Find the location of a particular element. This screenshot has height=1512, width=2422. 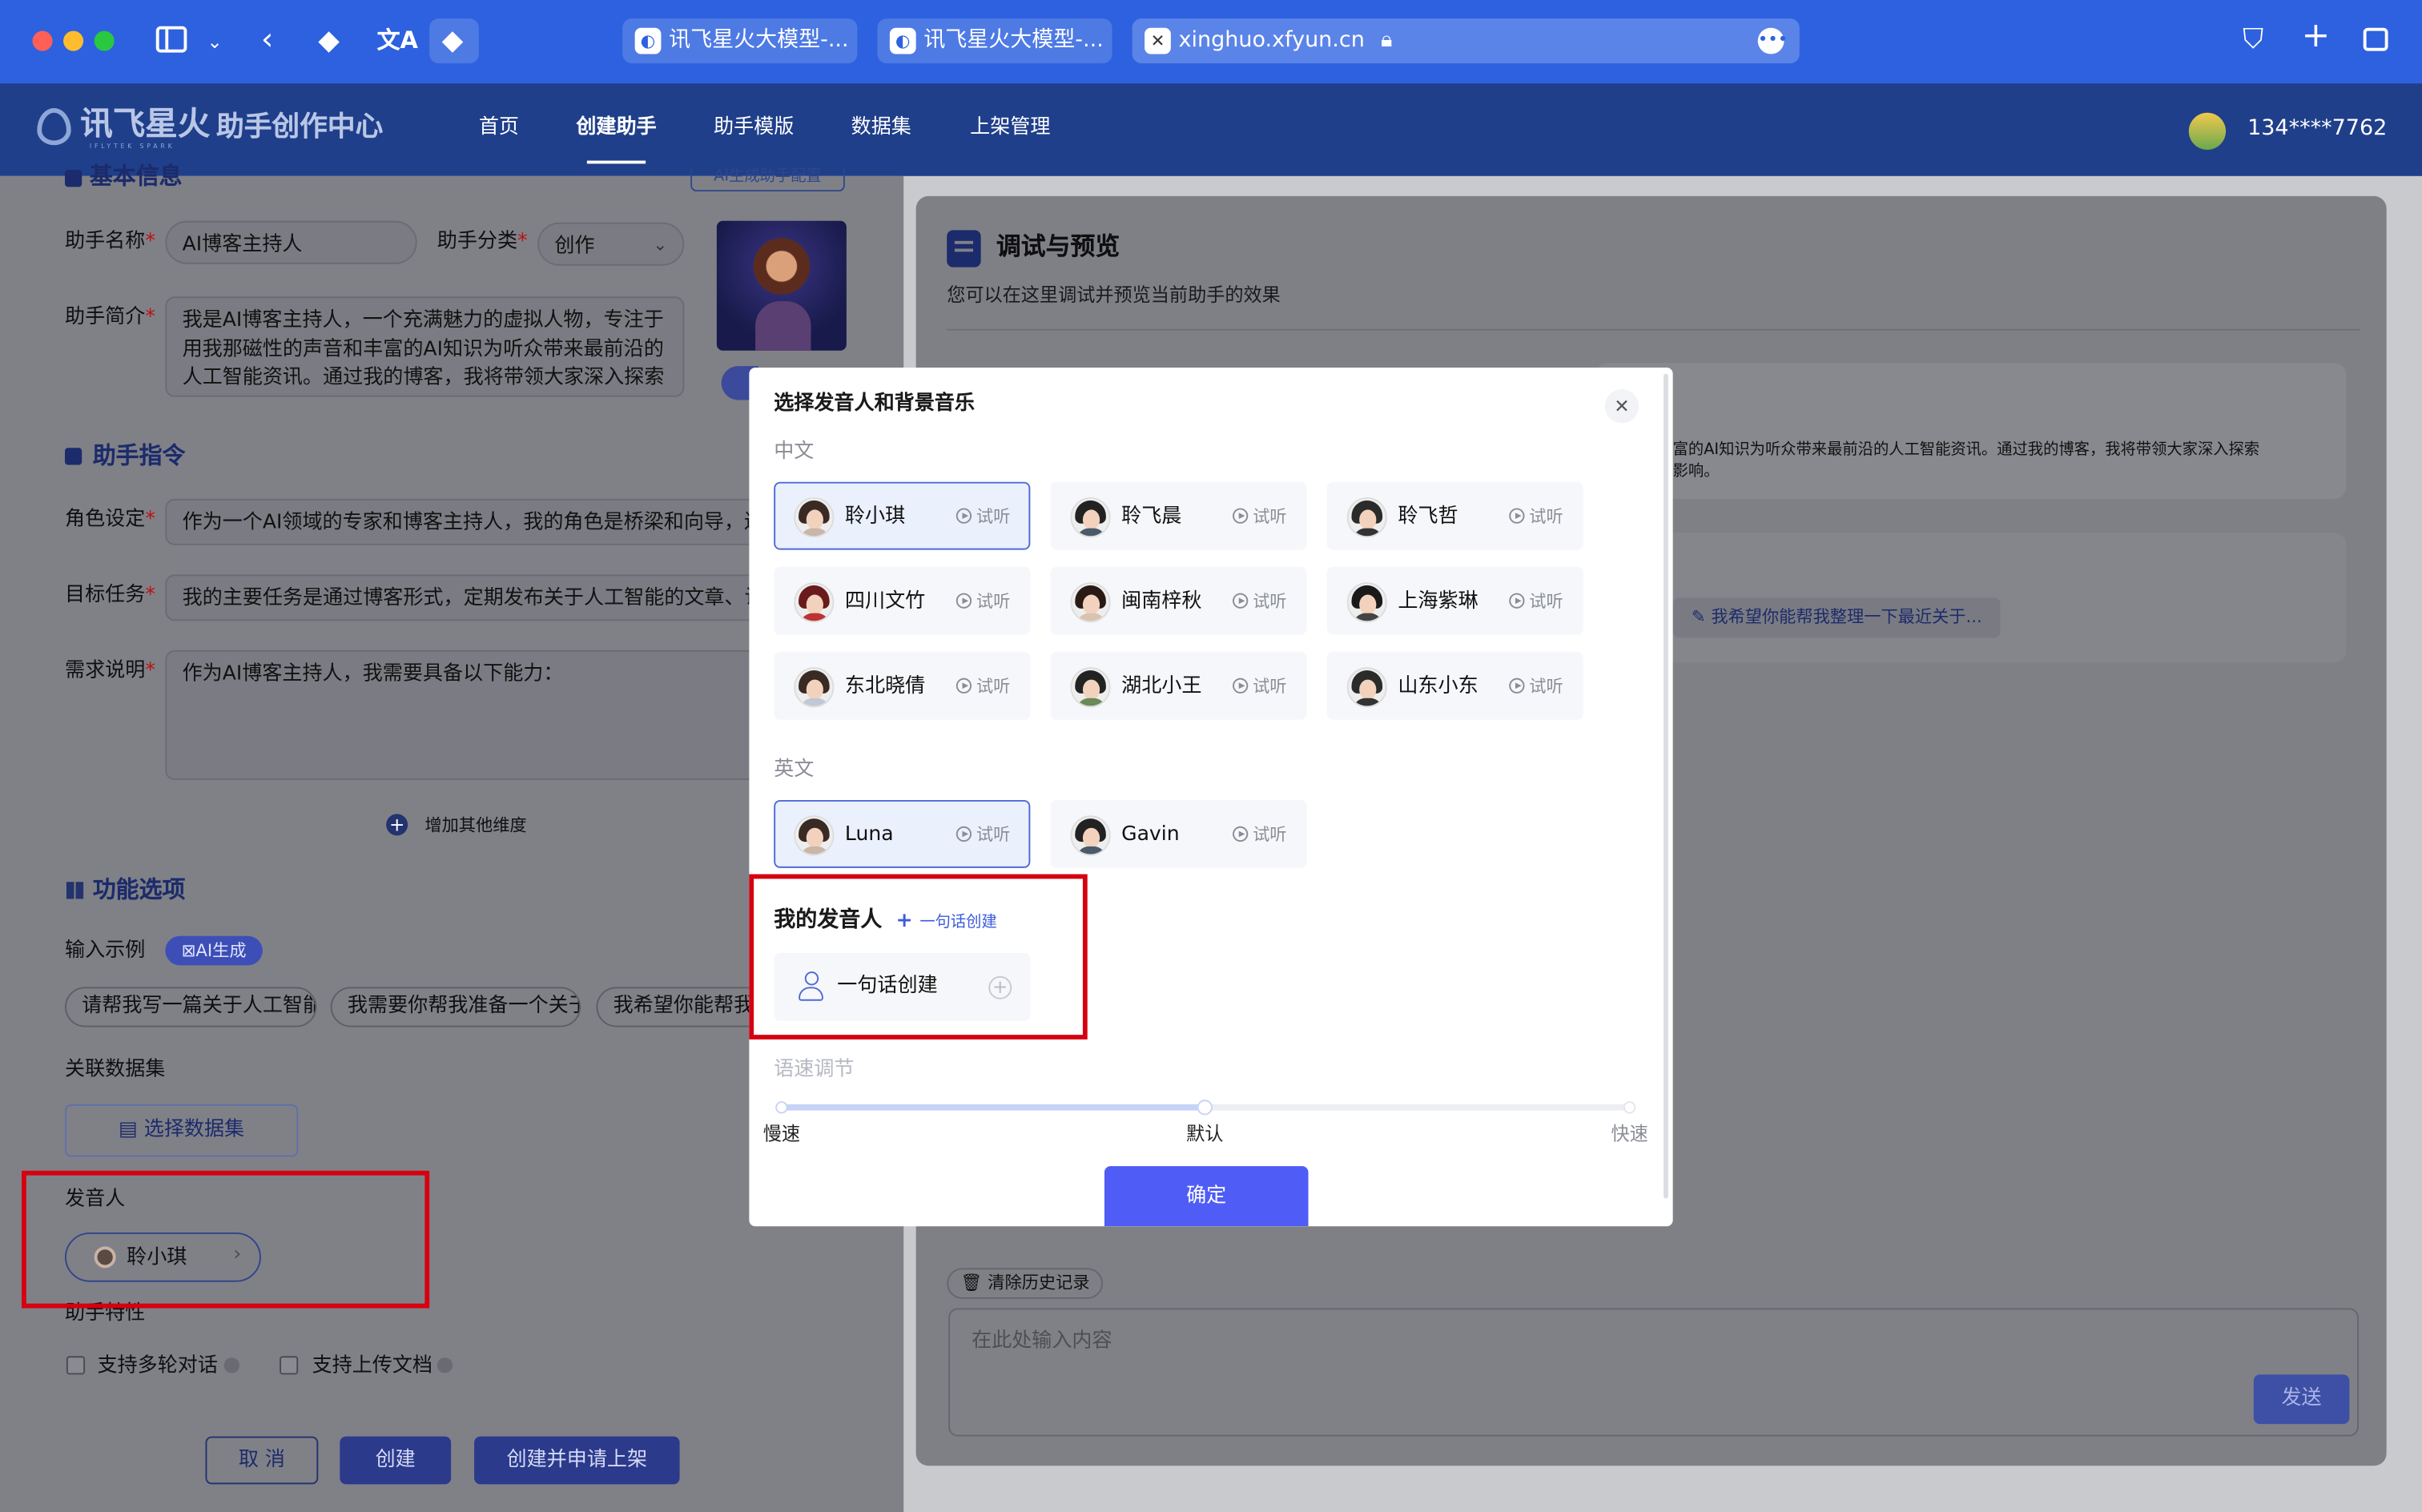

select-dataset-button: ▤ 选择数据集 is located at coordinates (181, 1130).